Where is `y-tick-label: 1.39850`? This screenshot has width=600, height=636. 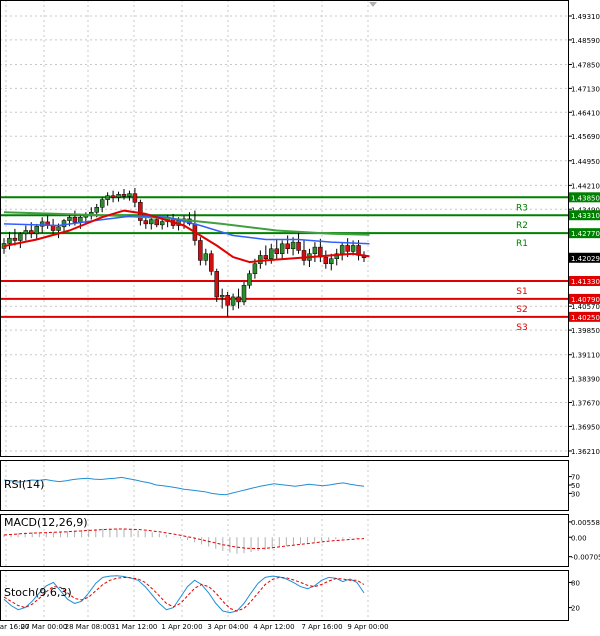 y-tick-label: 1.39850 is located at coordinates (585, 331).